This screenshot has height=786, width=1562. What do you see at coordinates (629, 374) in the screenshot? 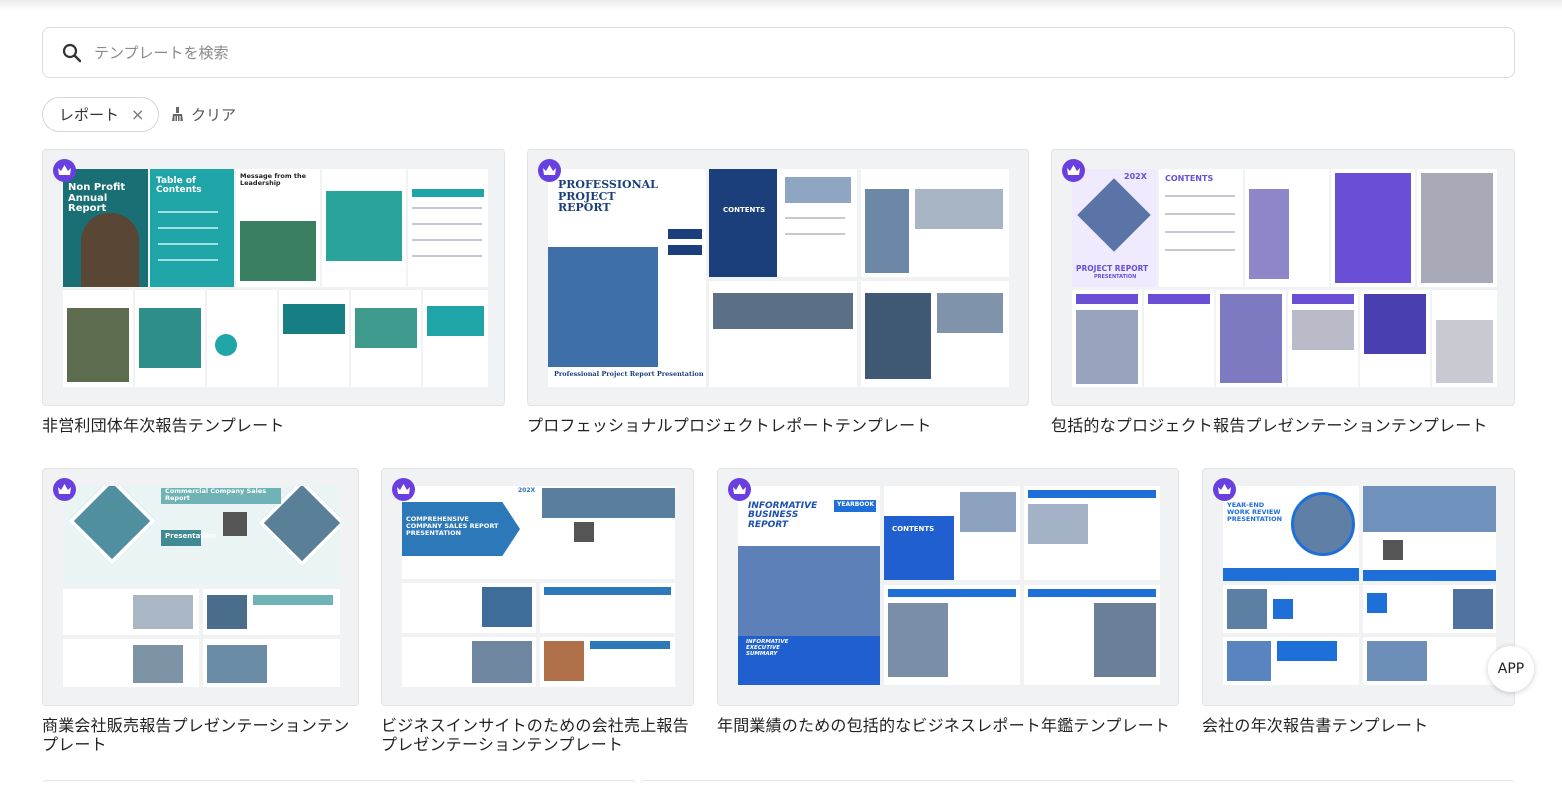
I see `cover-footer: Professional Project Report Presentation` at bounding box center [629, 374].